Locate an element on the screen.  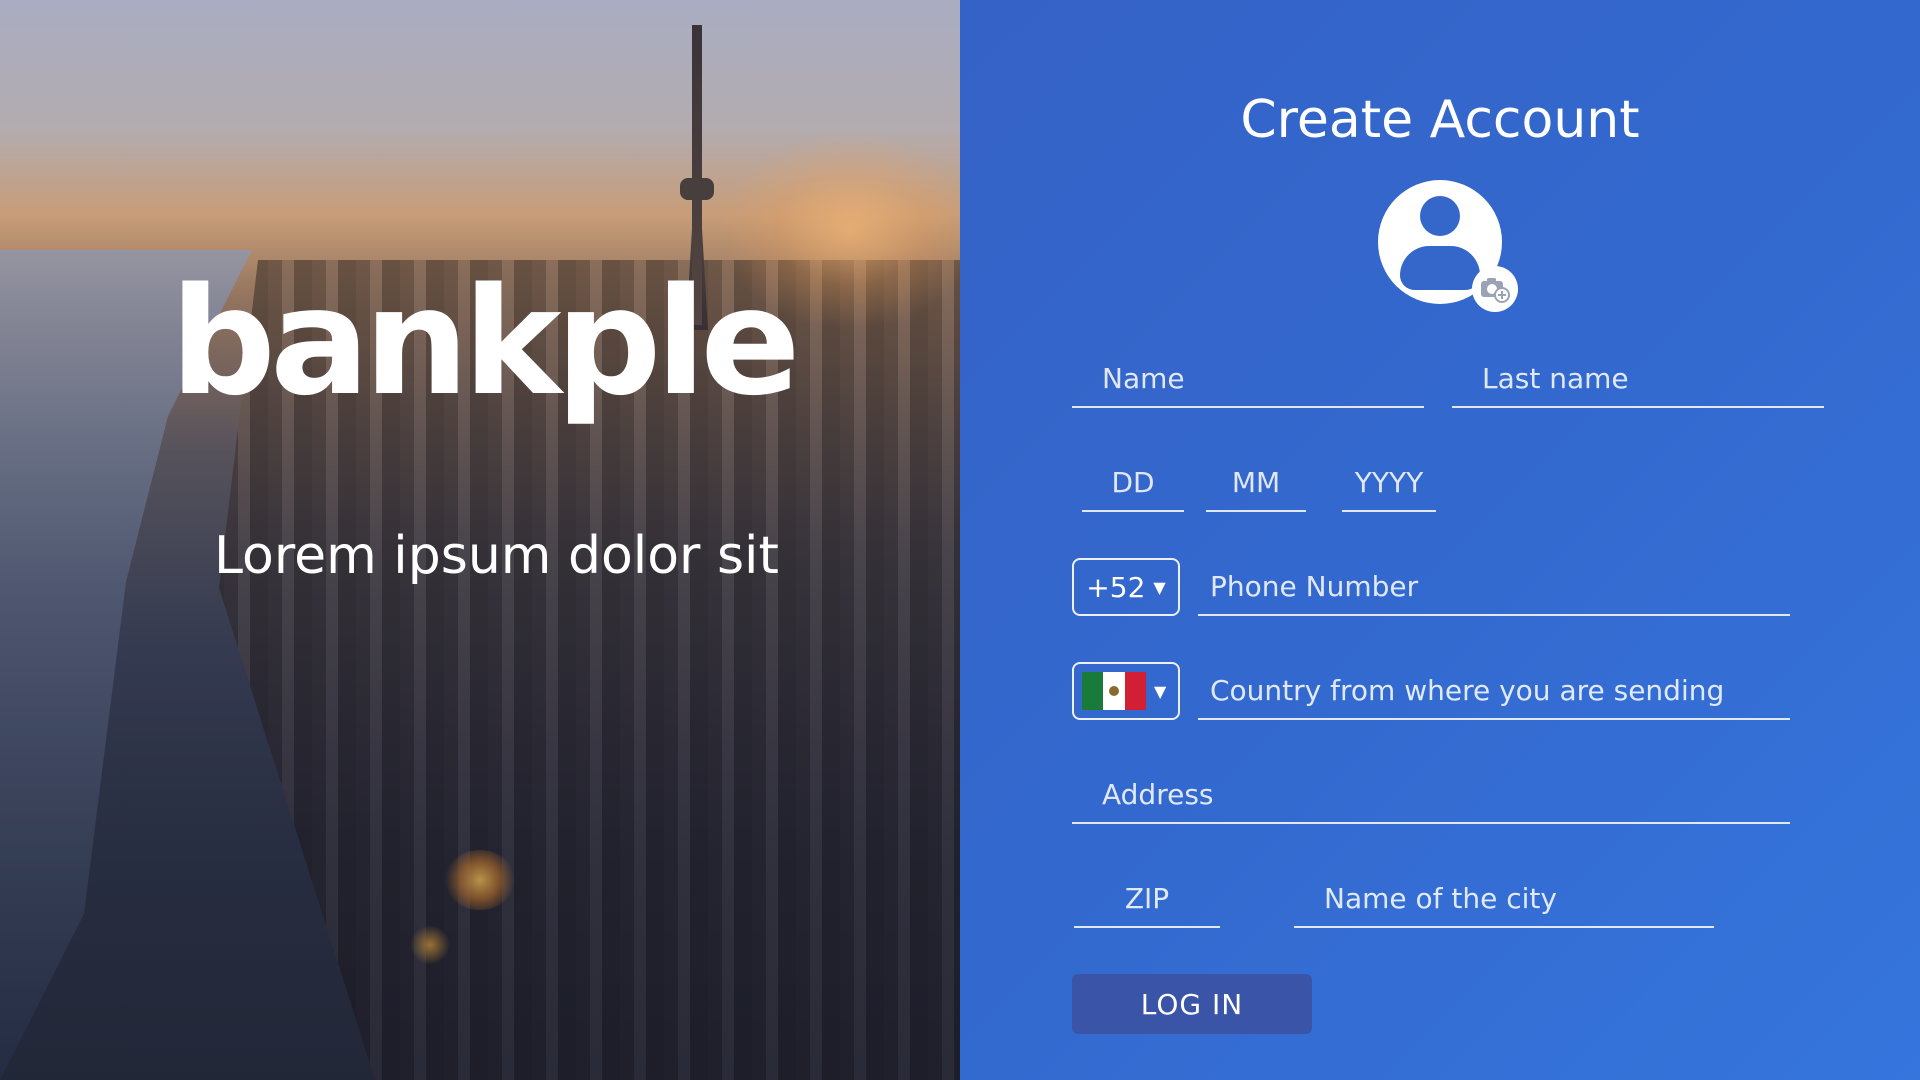
zip-input is located at coordinates (1147, 902).